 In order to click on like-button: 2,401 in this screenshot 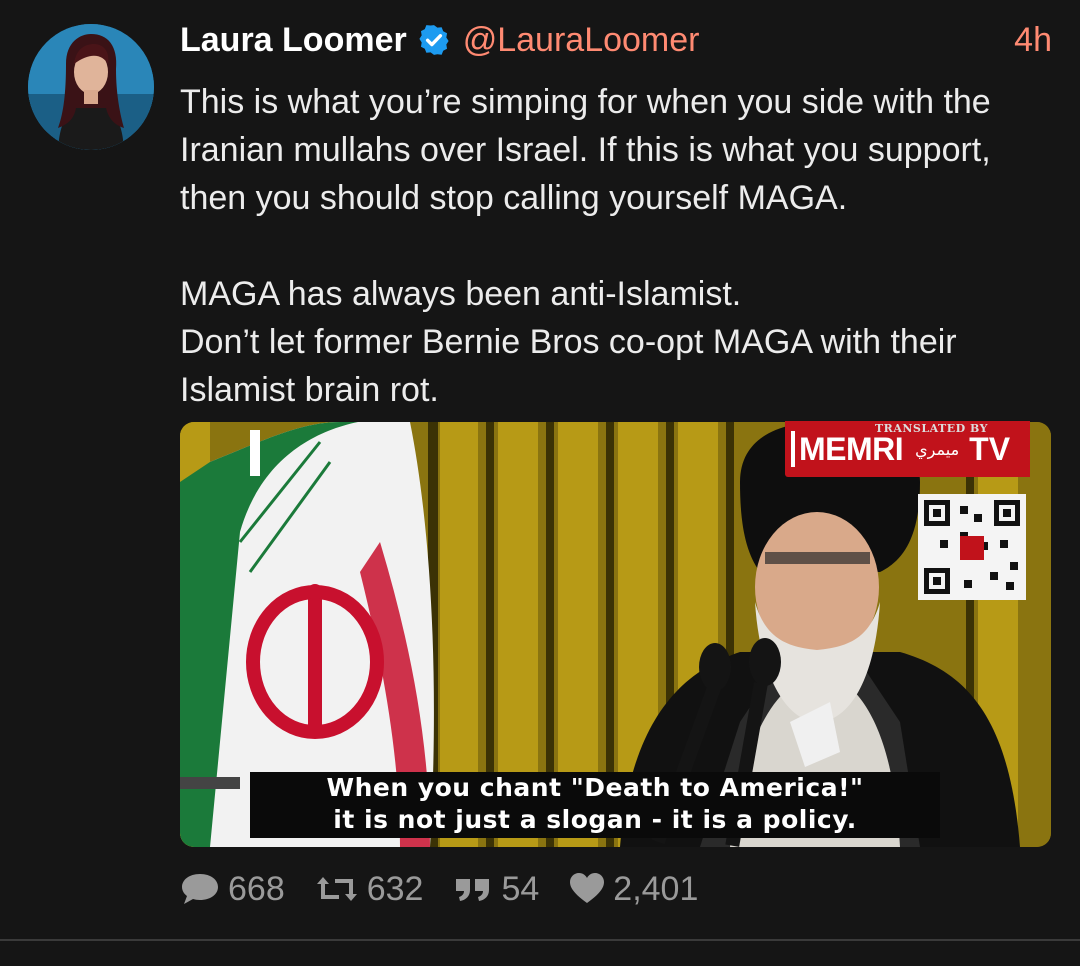, I will do `click(633, 889)`.